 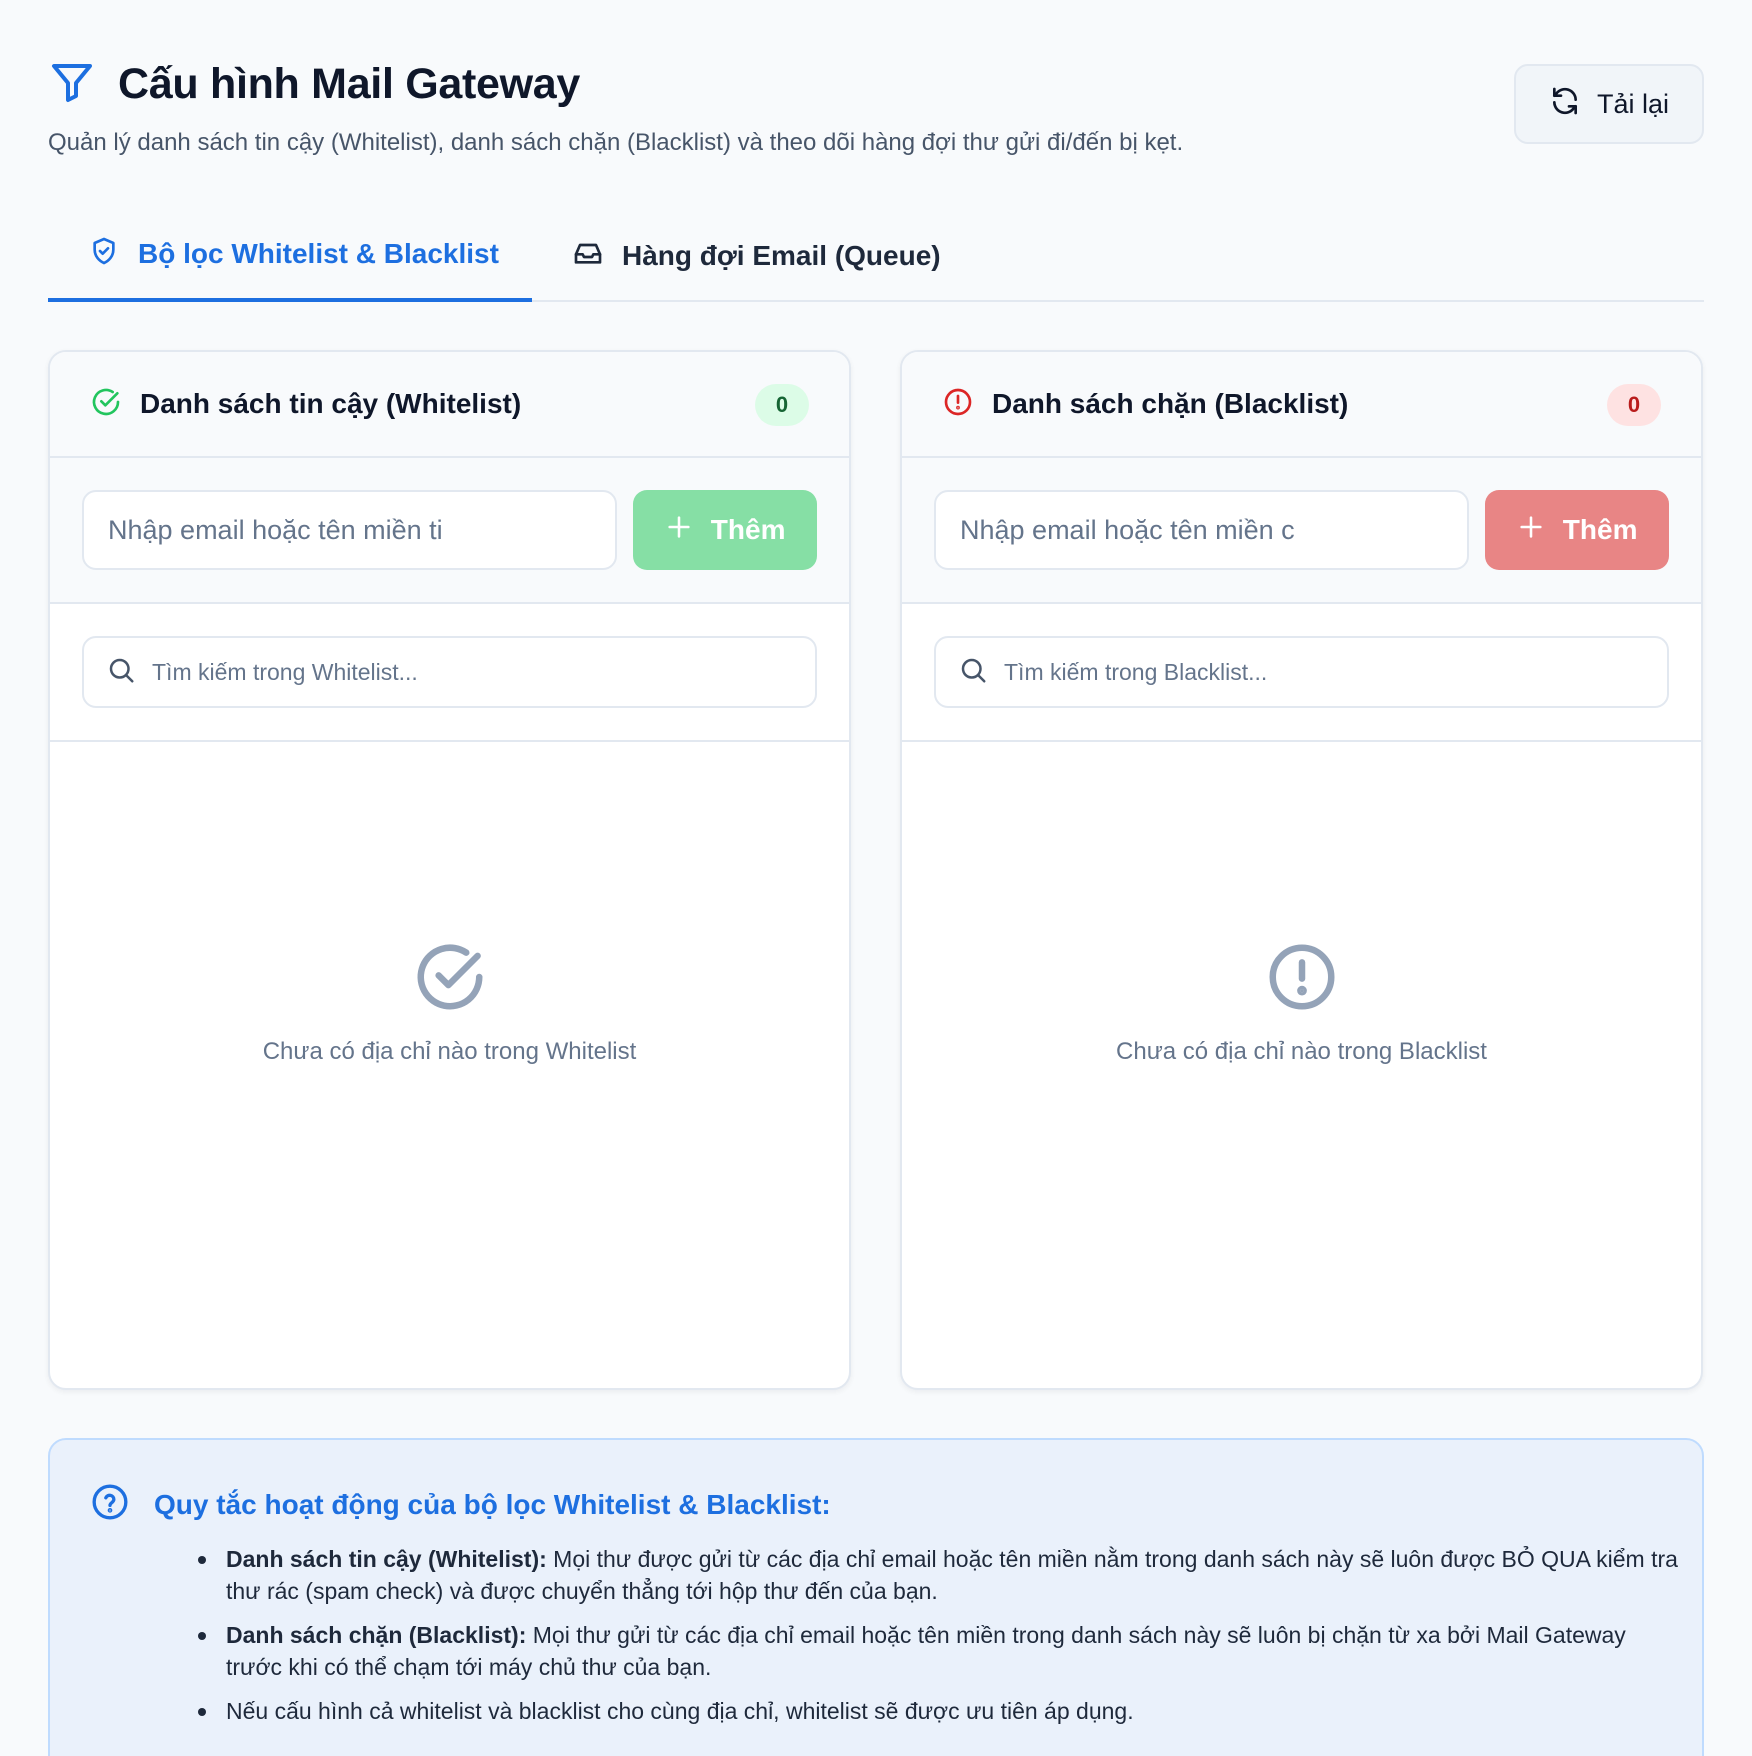 What do you see at coordinates (588, 256) in the screenshot?
I see `inbox-icon` at bounding box center [588, 256].